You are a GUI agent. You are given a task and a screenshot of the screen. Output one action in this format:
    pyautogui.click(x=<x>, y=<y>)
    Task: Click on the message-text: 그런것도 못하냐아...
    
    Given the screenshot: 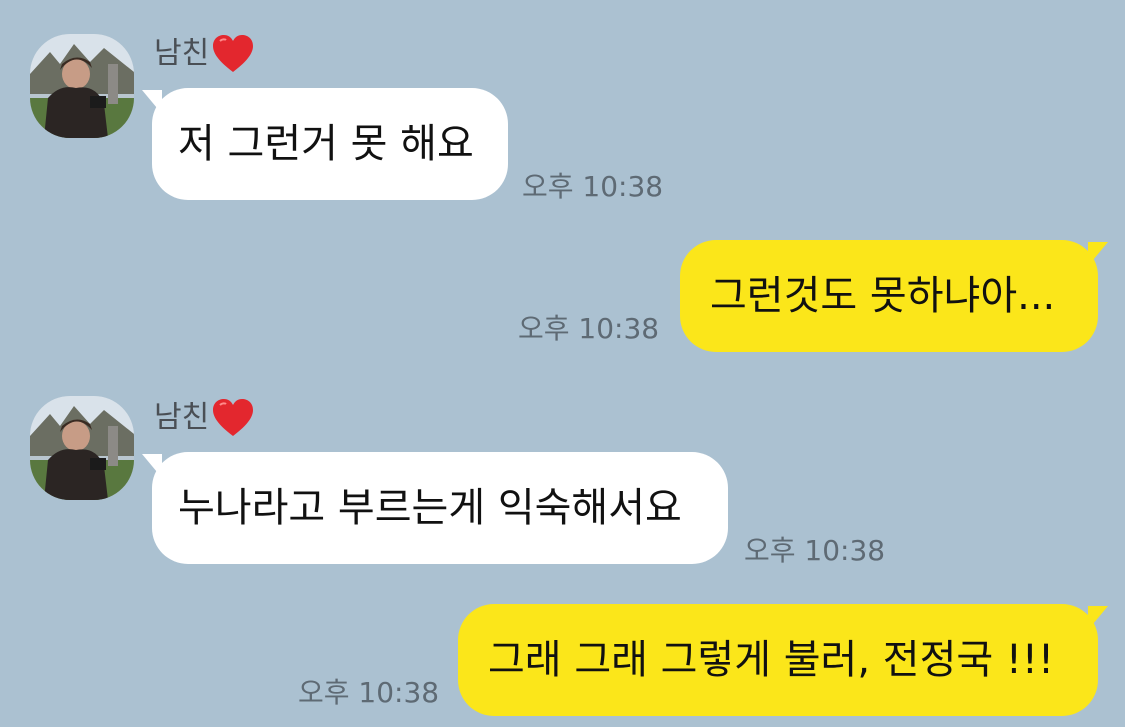 What is the action you would take?
    pyautogui.click(x=883, y=296)
    